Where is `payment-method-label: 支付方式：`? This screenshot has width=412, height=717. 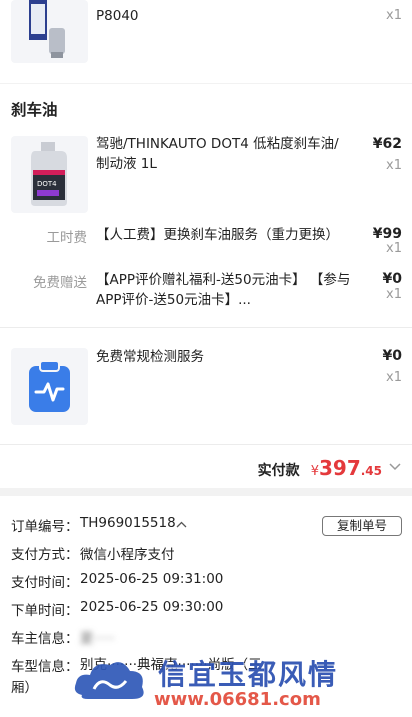 payment-method-label: 支付方式： is located at coordinates (45, 555).